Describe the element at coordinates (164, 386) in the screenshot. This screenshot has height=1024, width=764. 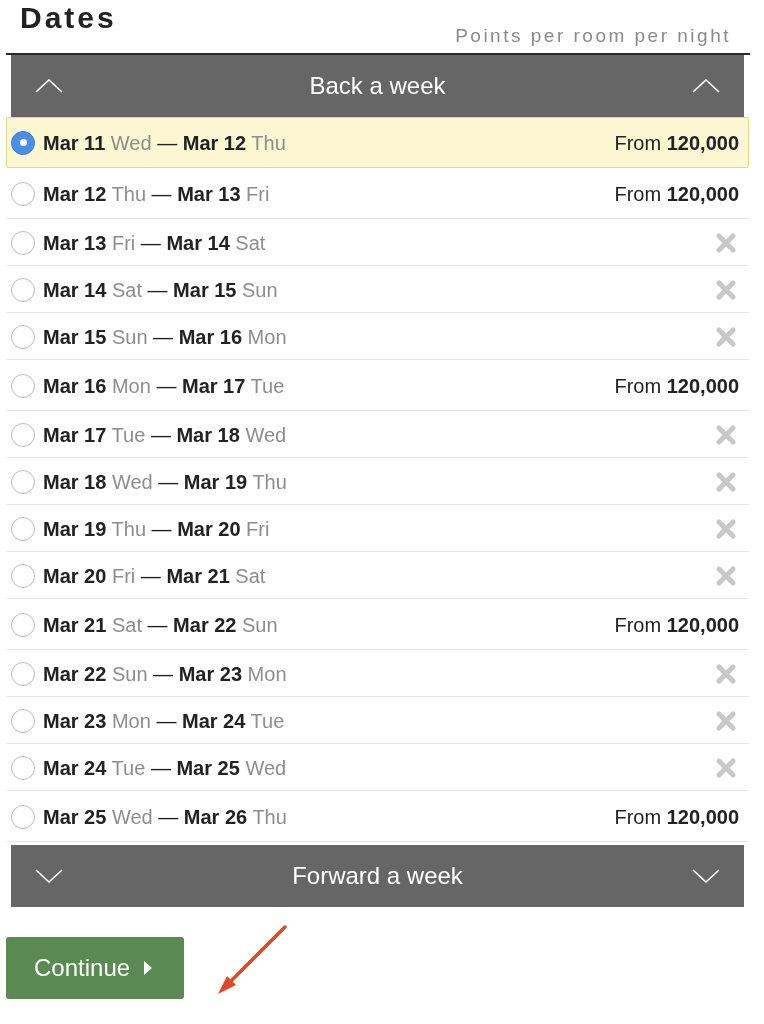
I see `date-range: Mar 16 Mon — Mar 17 Tue` at that location.